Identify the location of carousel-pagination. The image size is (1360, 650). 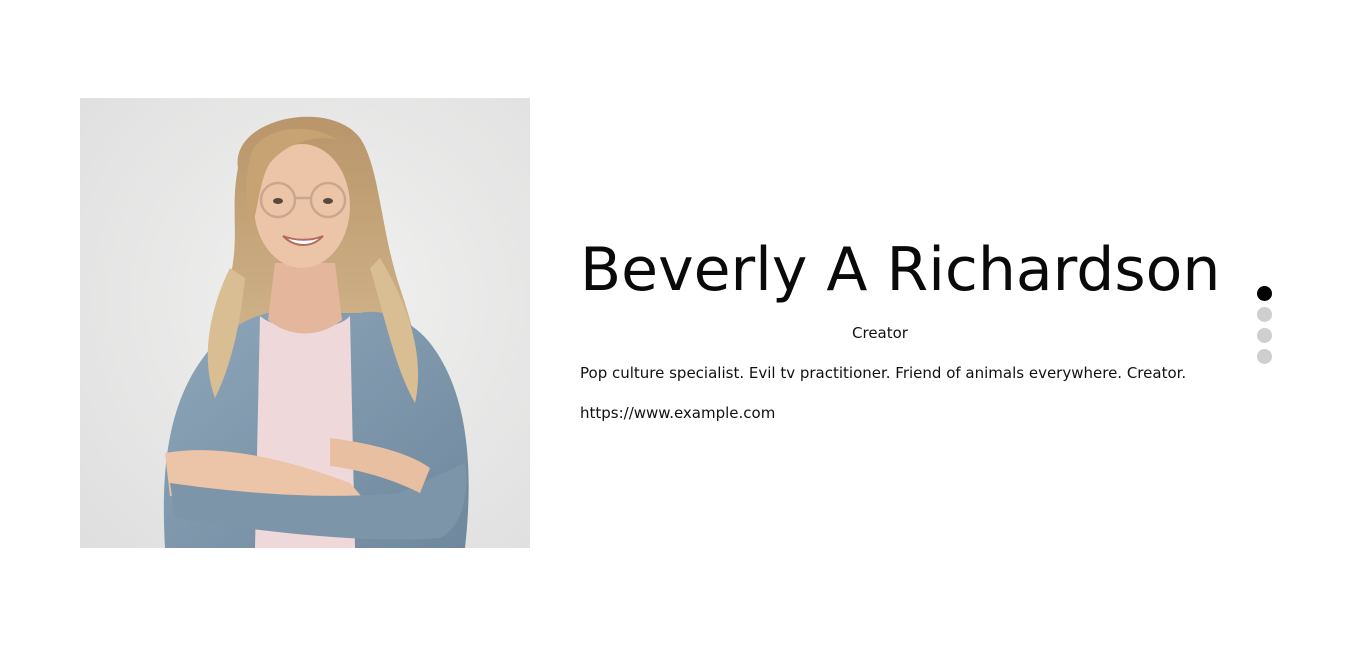
(1265, 328).